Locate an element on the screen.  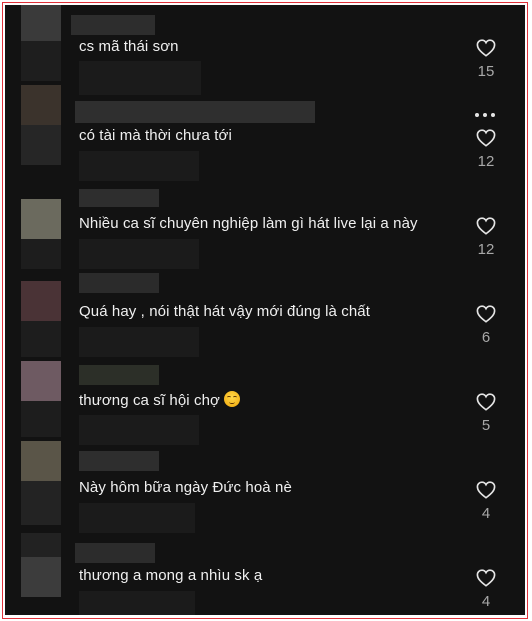
comment-text: có tài mà thời chưa tới is located at coordinates (155, 135).